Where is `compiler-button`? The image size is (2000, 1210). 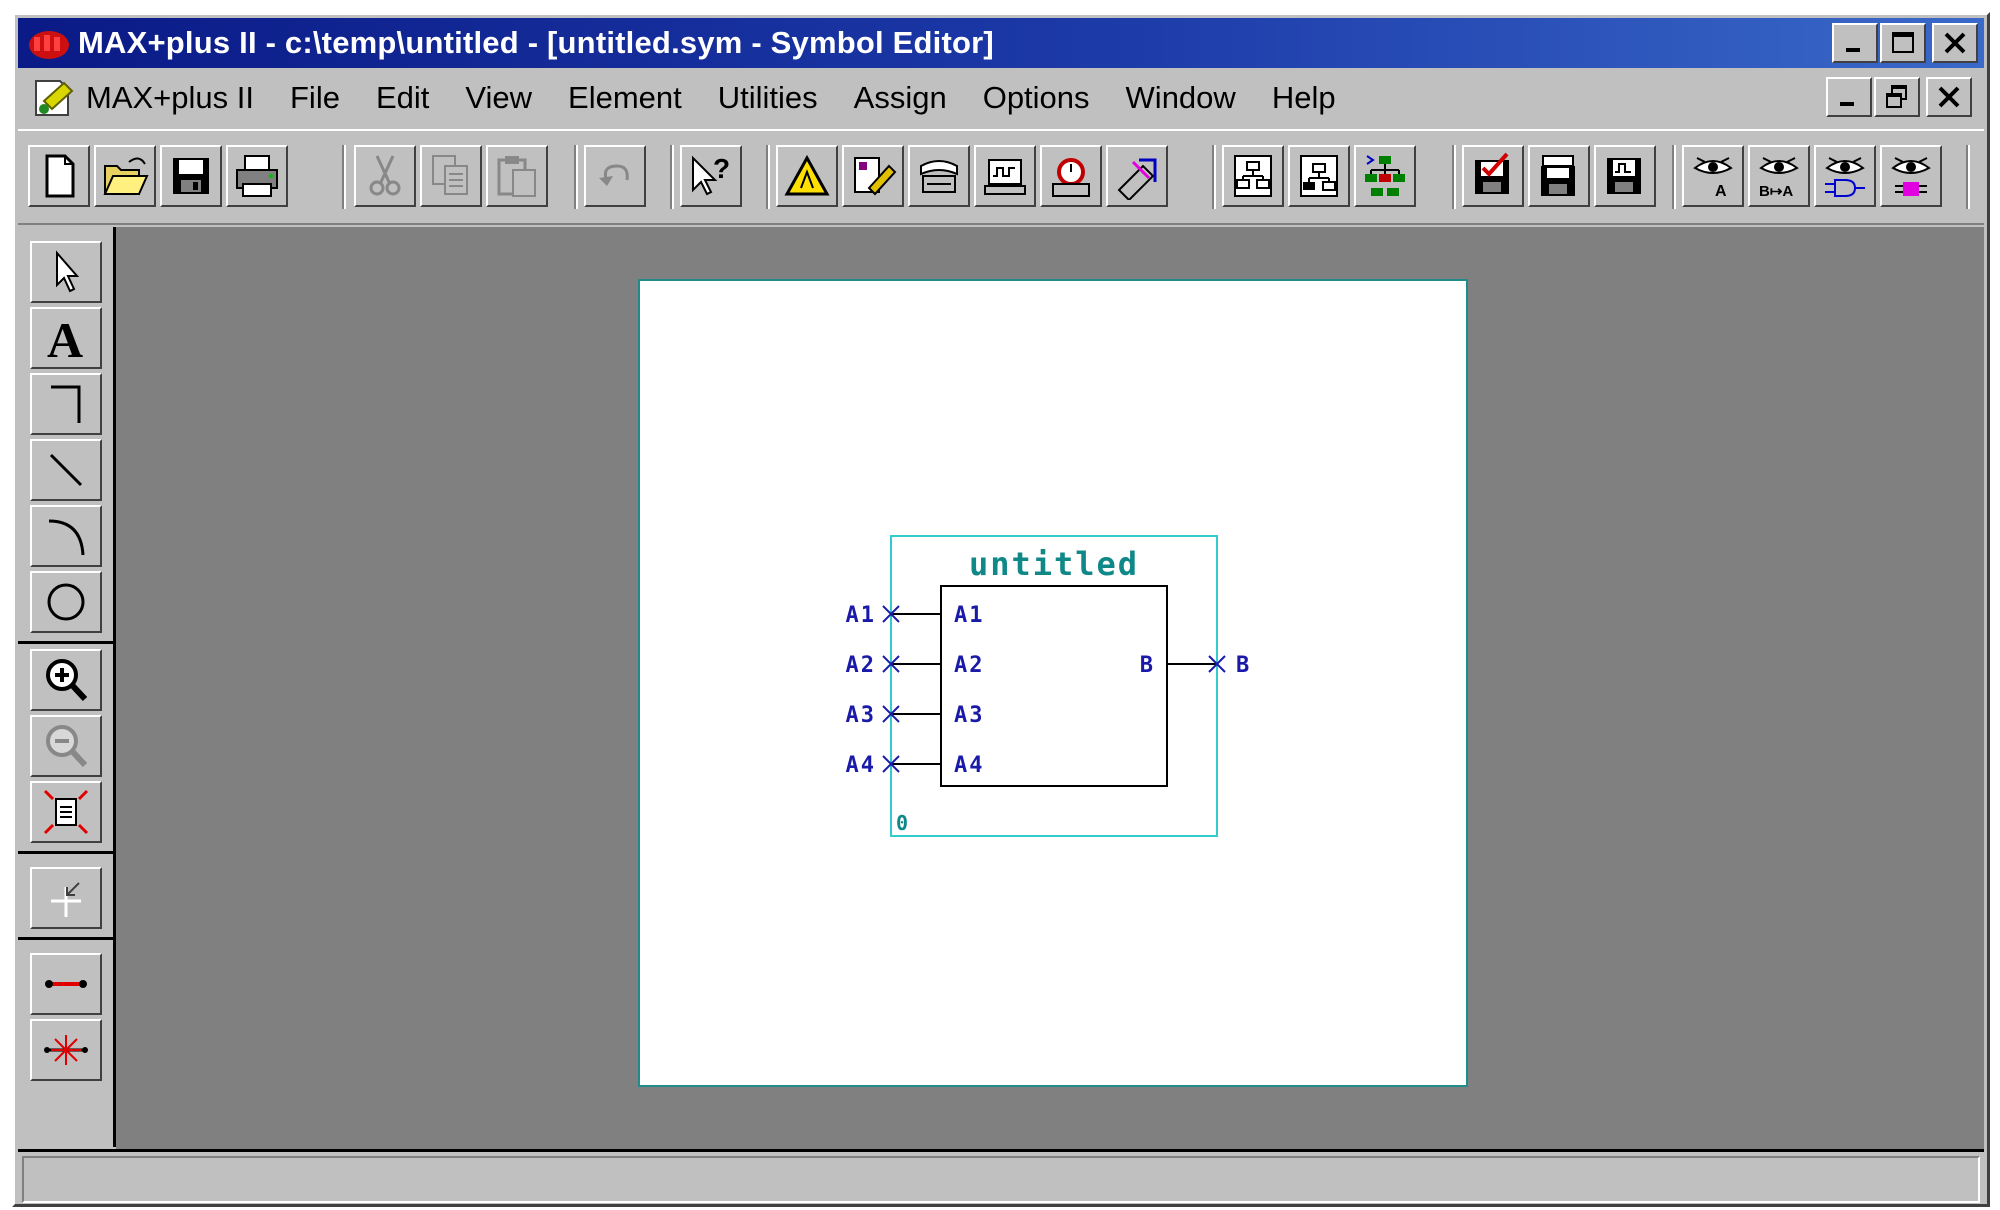 compiler-button is located at coordinates (939, 176).